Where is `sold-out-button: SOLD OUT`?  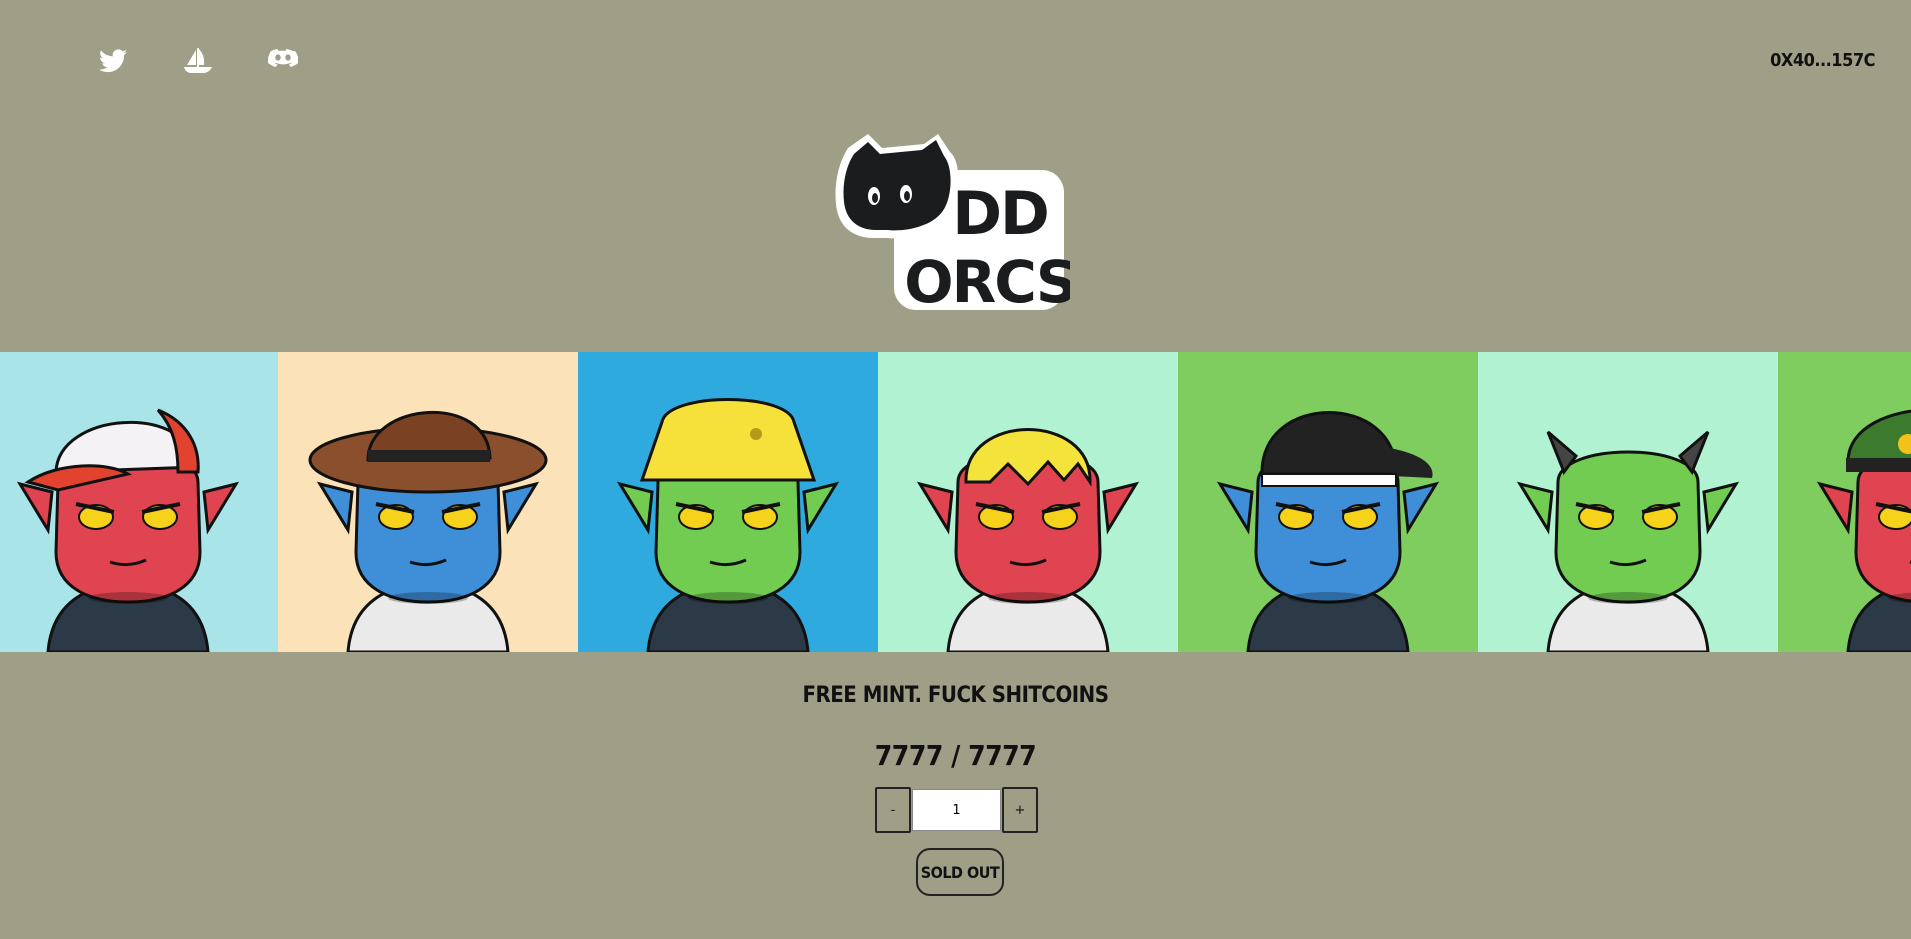
sold-out-button: SOLD OUT is located at coordinates (960, 872).